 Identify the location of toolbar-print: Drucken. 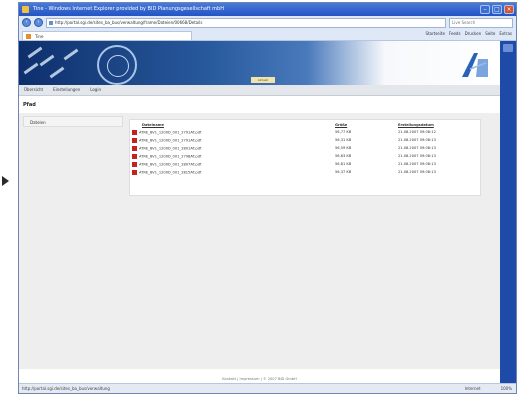
(473, 33).